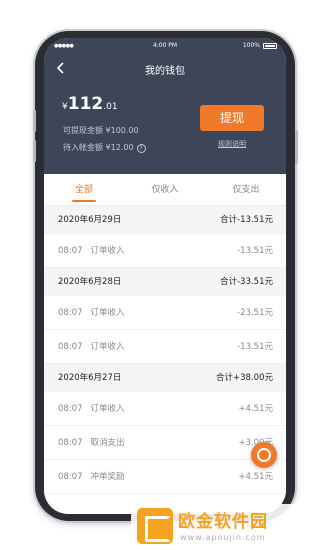  What do you see at coordinates (165, 71) in the screenshot?
I see `page-title: 我的钱包` at bounding box center [165, 71].